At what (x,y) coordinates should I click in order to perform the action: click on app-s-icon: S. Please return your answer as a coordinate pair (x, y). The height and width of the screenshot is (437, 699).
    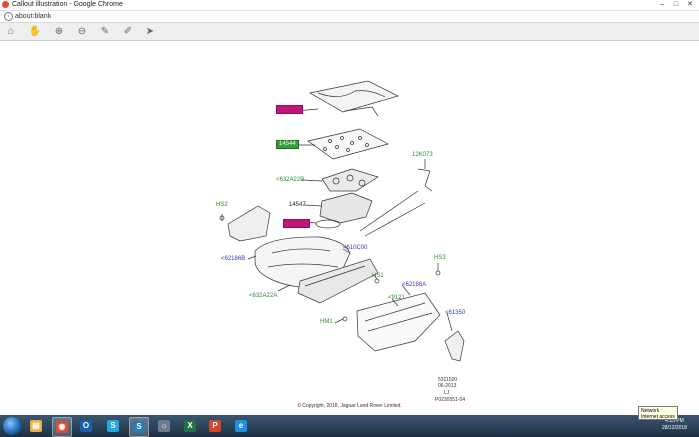
    Looking at the image, I should click on (139, 427).